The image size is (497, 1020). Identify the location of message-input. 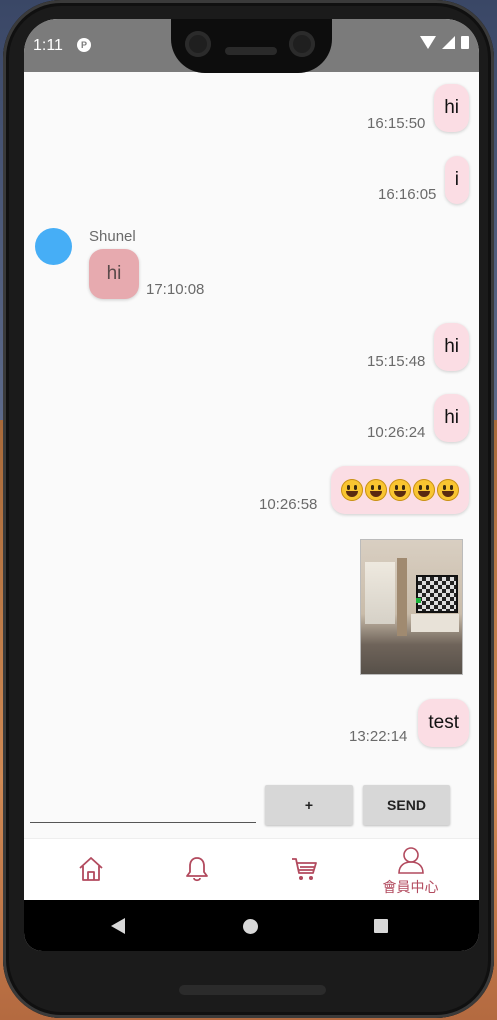
(143, 822).